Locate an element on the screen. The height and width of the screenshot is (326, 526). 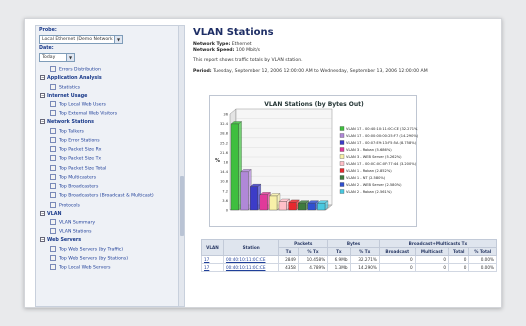
legend-label: VLAN 17 - 00:40:10:11:0C:CE (32.271%) is located at coordinates (382, 129).